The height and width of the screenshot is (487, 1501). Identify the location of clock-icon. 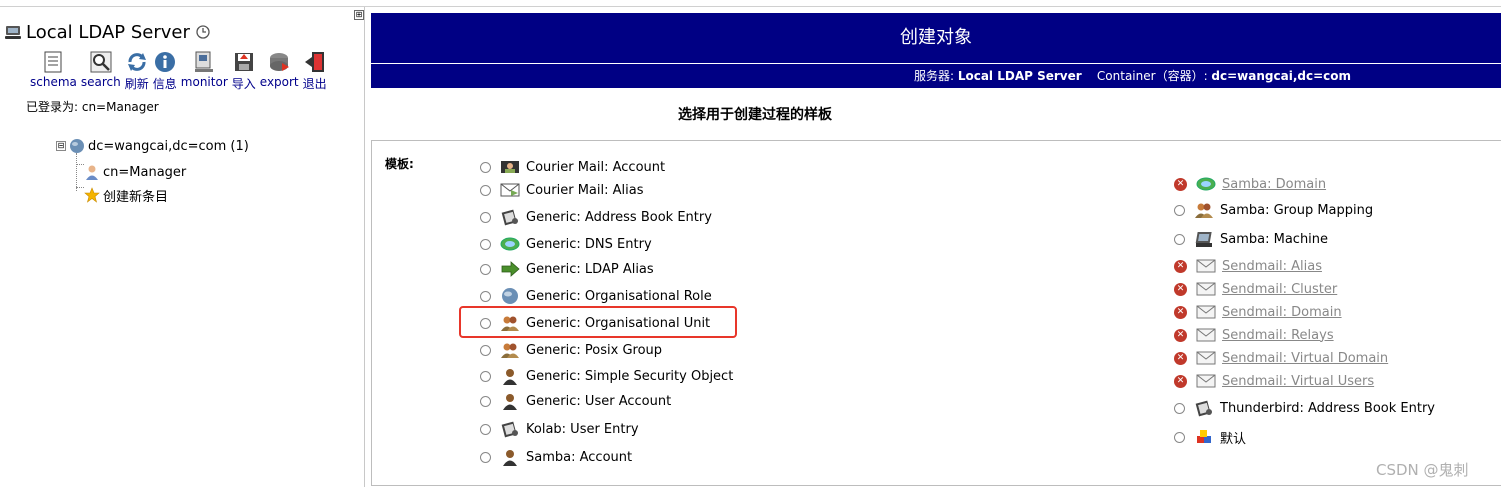
(203, 32).